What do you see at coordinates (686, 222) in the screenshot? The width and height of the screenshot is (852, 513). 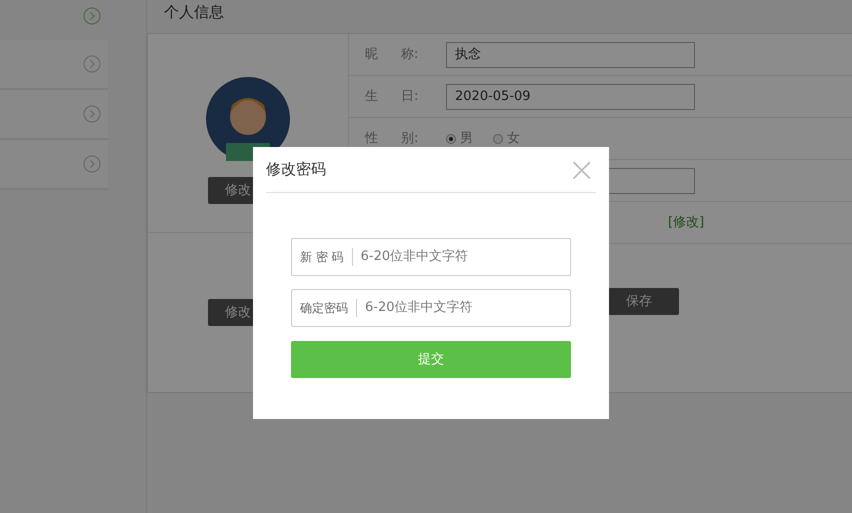 I see `edit-link: [修改]` at bounding box center [686, 222].